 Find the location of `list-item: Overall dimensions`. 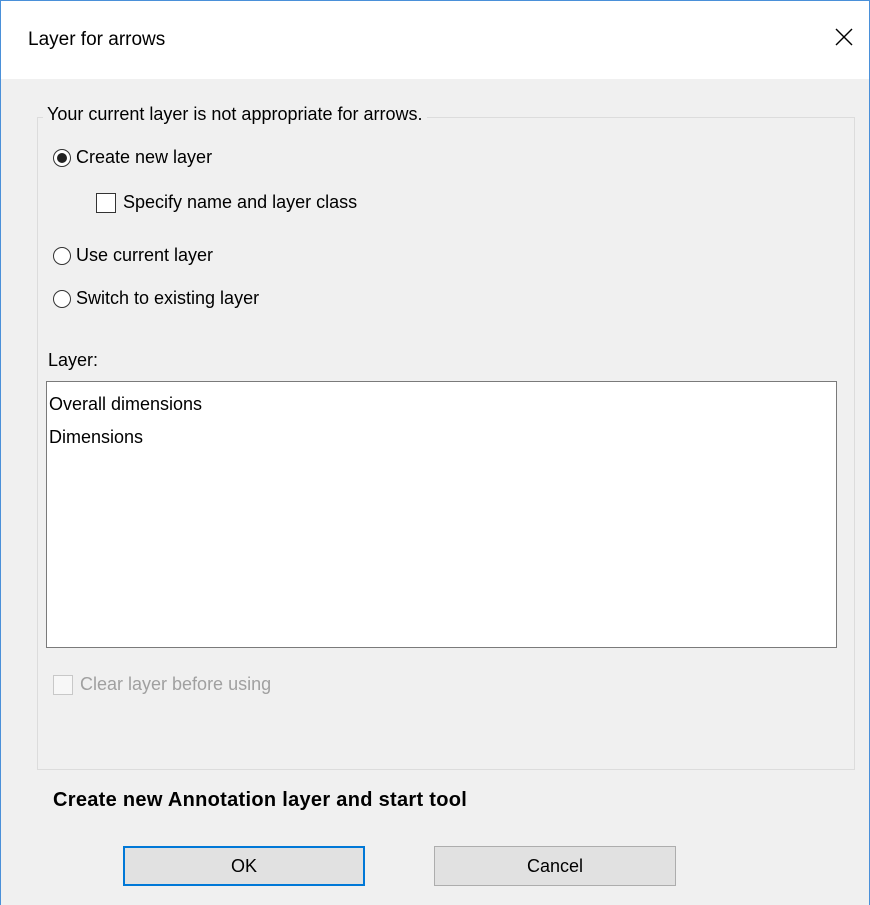

list-item: Overall dimensions is located at coordinates (441, 404).